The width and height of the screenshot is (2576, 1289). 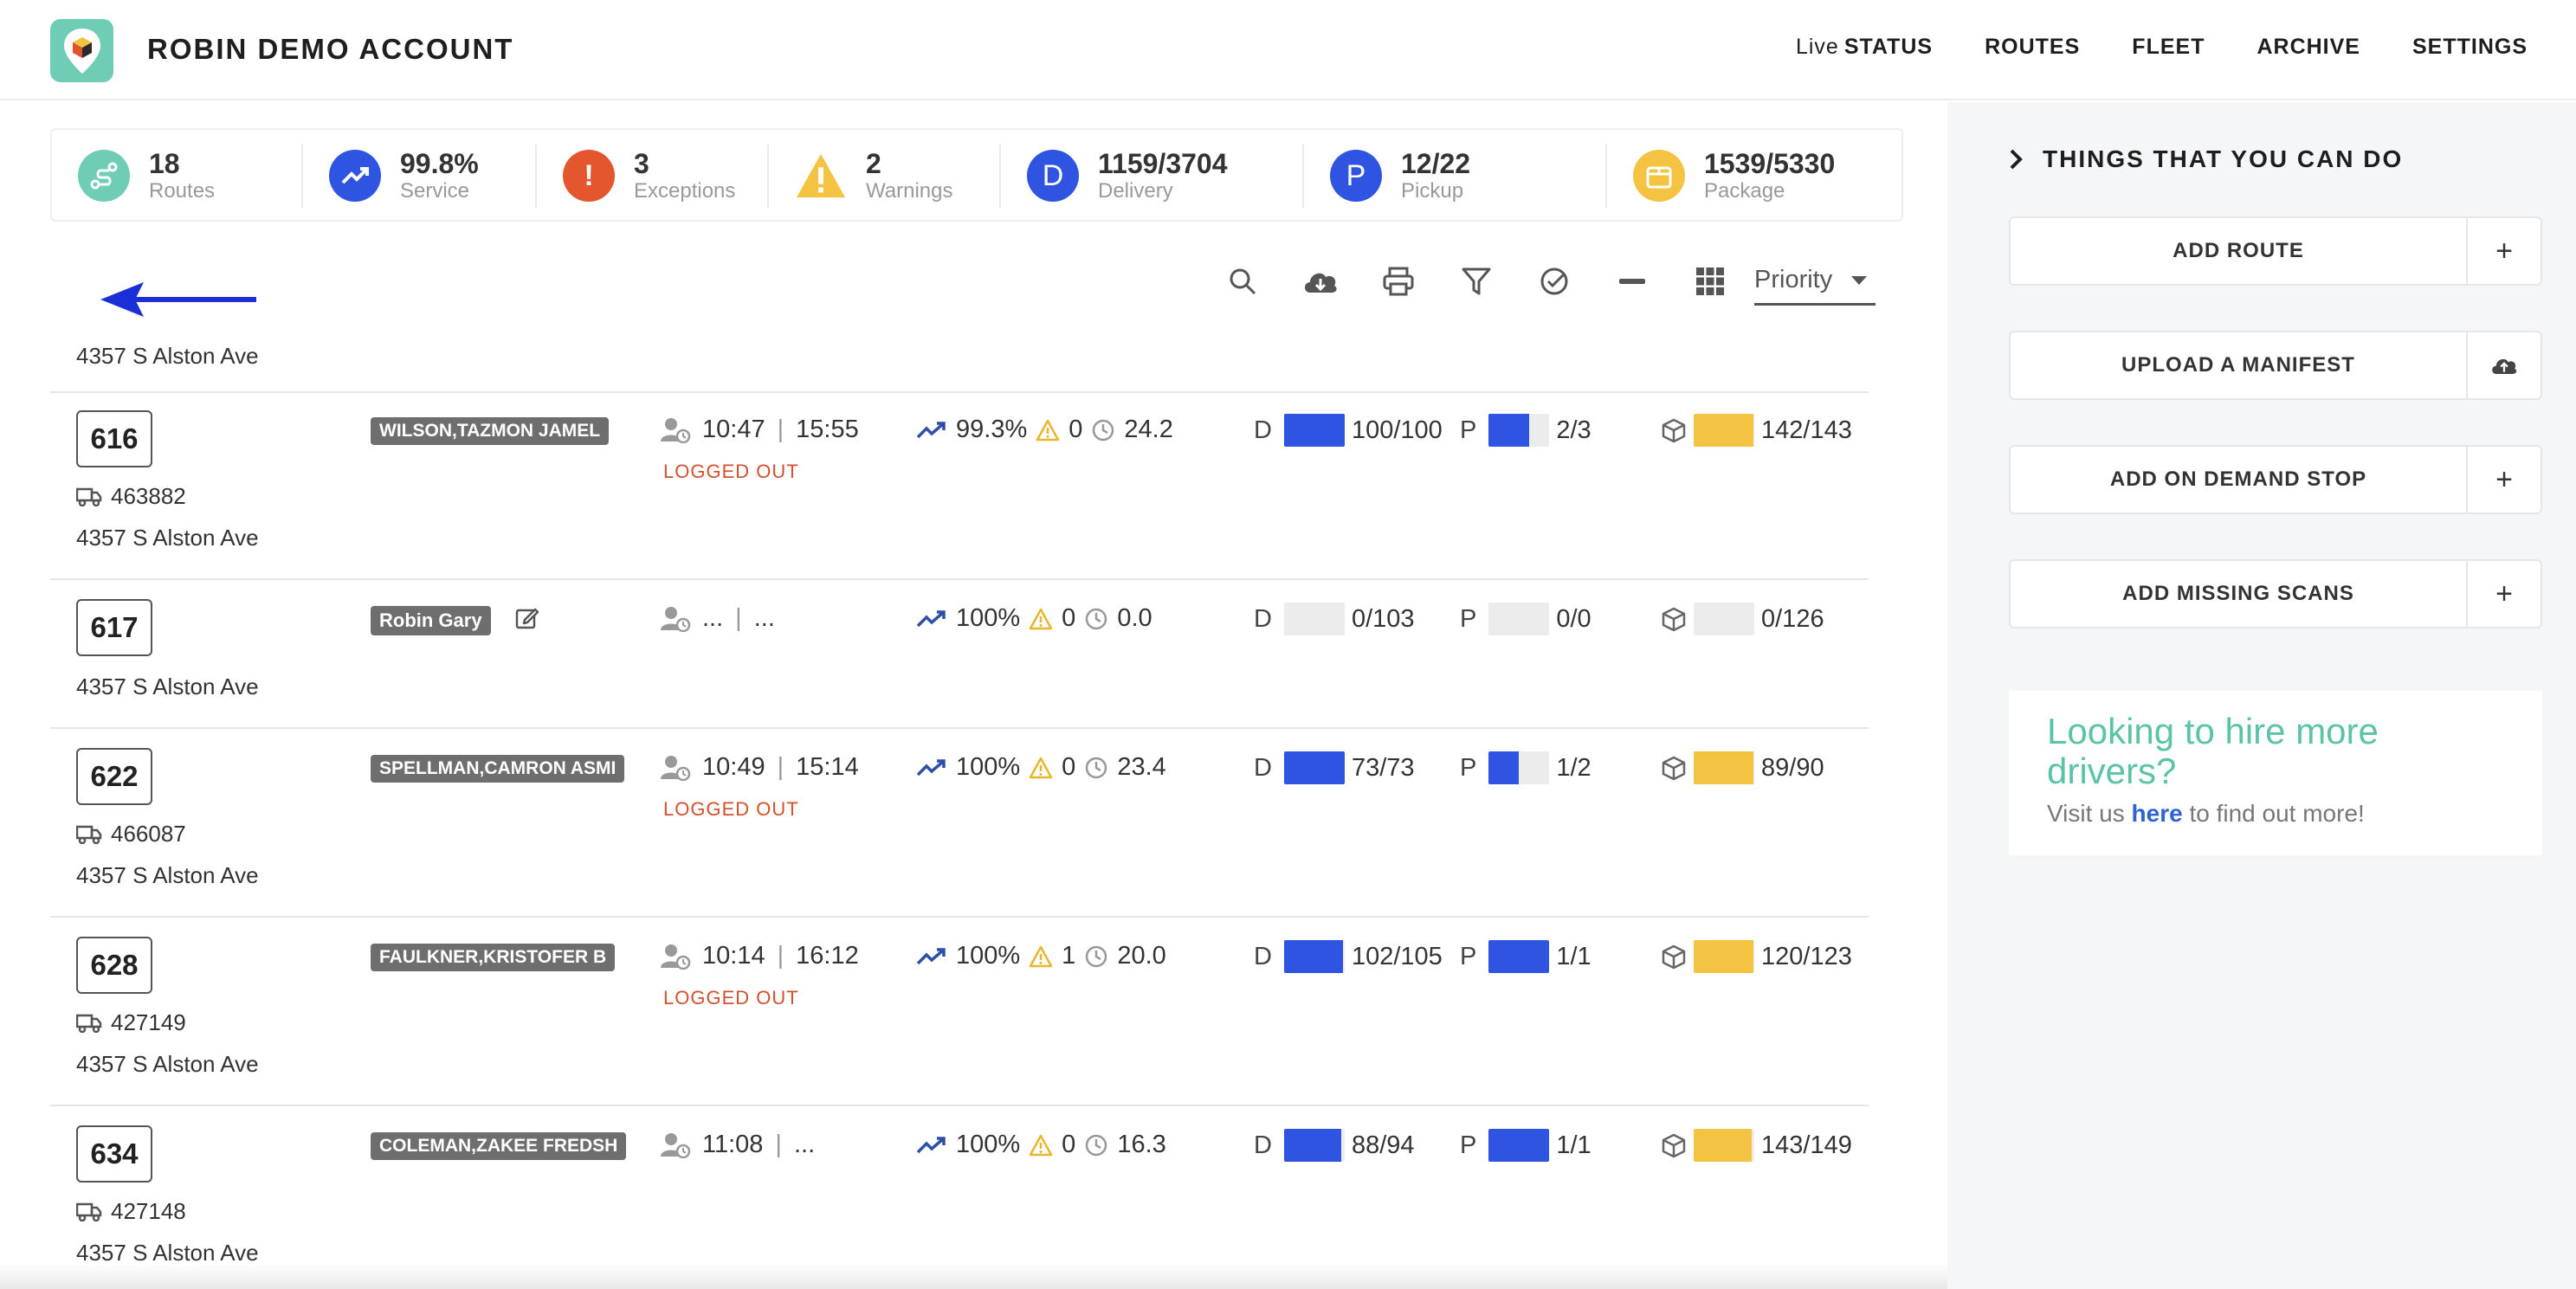 I want to click on app-logo, so click(x=81, y=50).